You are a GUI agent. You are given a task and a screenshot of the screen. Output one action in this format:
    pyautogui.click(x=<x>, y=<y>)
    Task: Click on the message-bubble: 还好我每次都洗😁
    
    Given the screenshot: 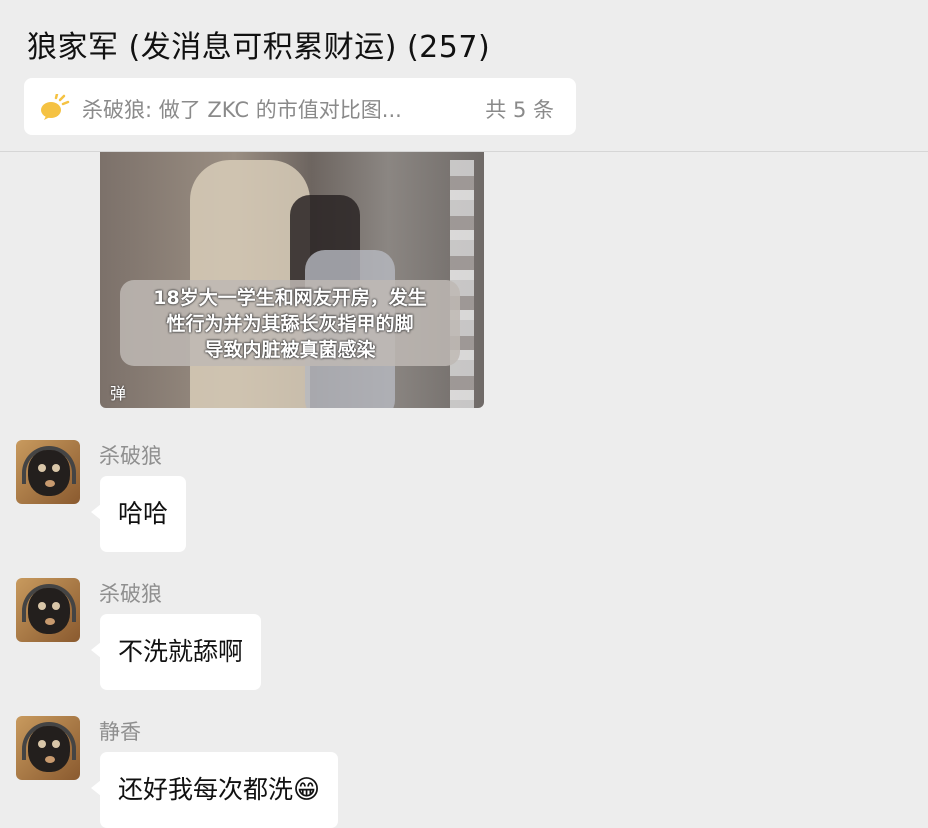 What is the action you would take?
    pyautogui.click(x=214, y=790)
    